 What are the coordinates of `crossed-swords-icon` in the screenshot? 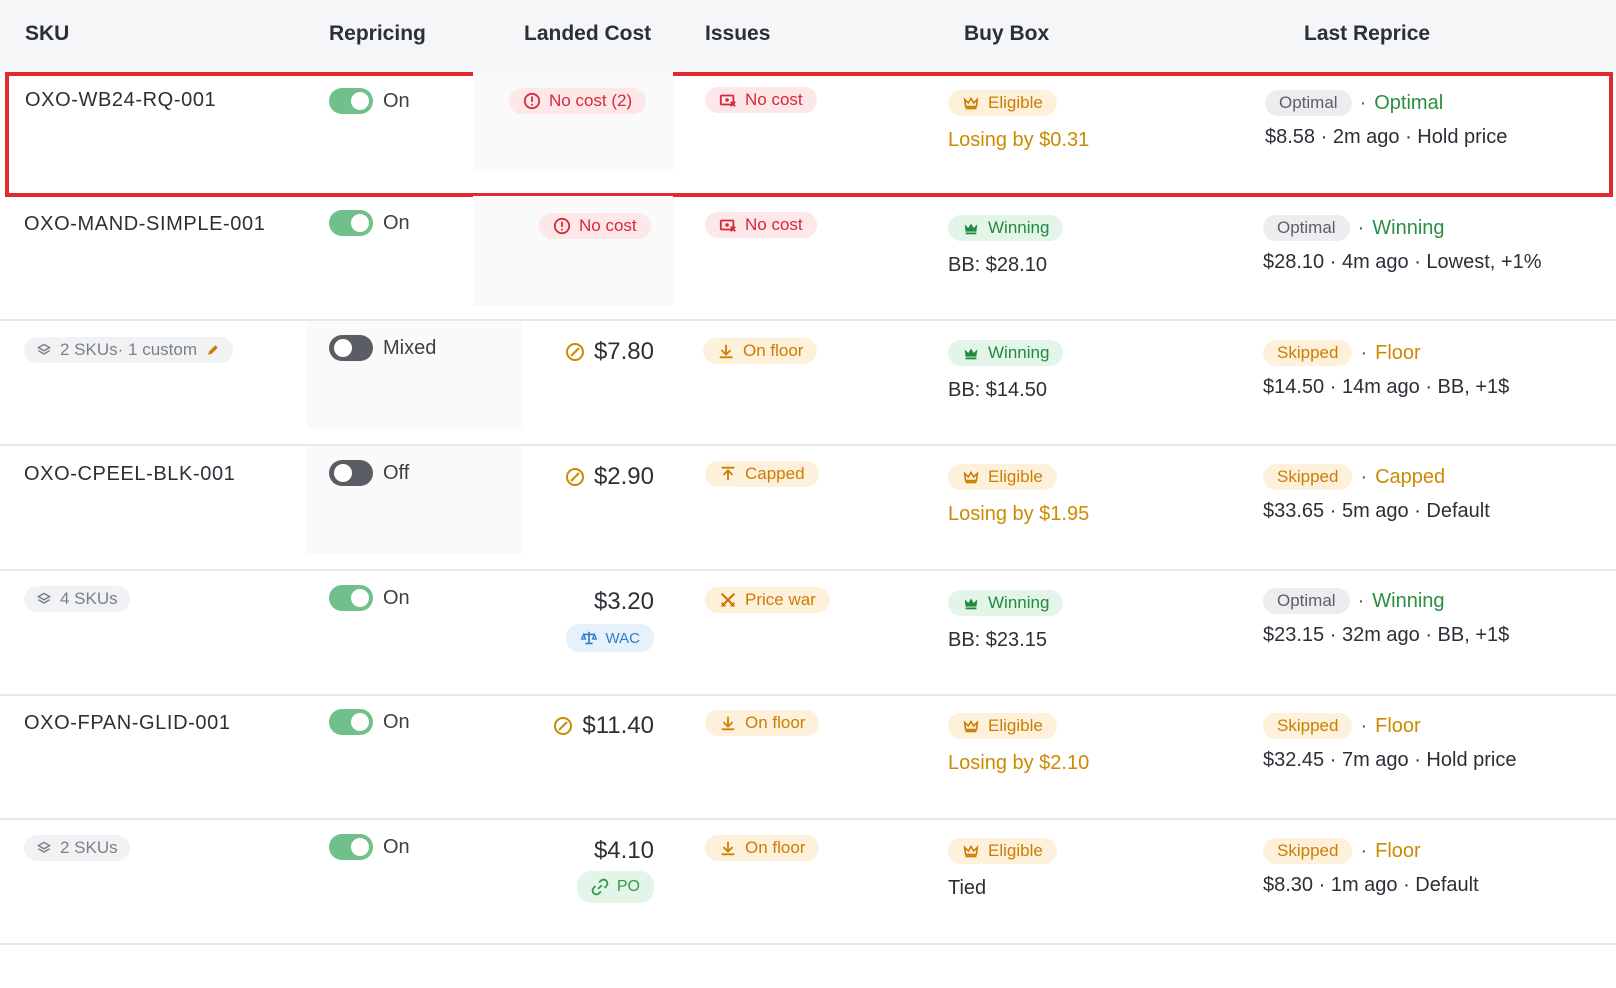 It's located at (728, 600).